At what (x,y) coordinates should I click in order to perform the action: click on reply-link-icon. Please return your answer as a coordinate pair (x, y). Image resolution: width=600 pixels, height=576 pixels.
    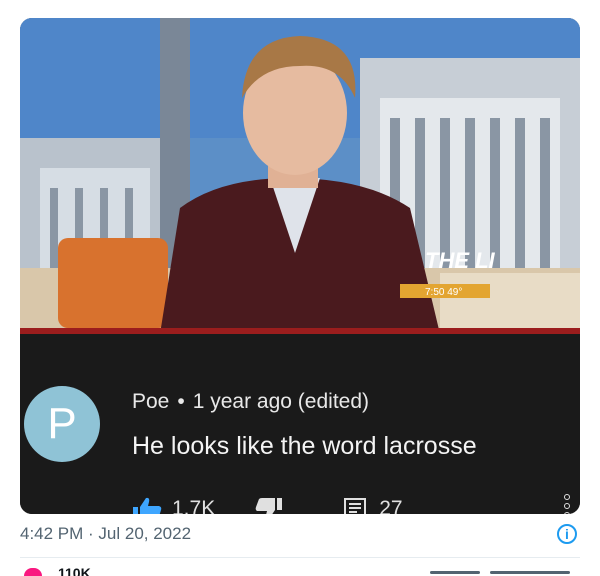
    Looking at the image, I should click on (455, 572).